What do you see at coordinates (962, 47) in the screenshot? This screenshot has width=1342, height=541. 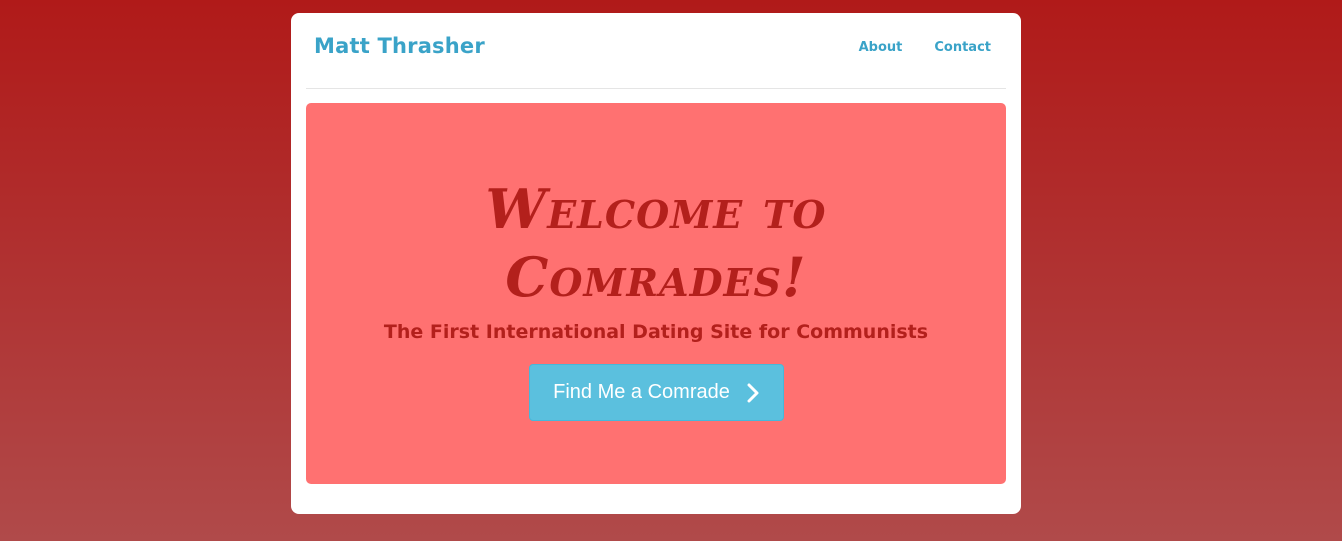 I see `nav-link-contact: Contact` at bounding box center [962, 47].